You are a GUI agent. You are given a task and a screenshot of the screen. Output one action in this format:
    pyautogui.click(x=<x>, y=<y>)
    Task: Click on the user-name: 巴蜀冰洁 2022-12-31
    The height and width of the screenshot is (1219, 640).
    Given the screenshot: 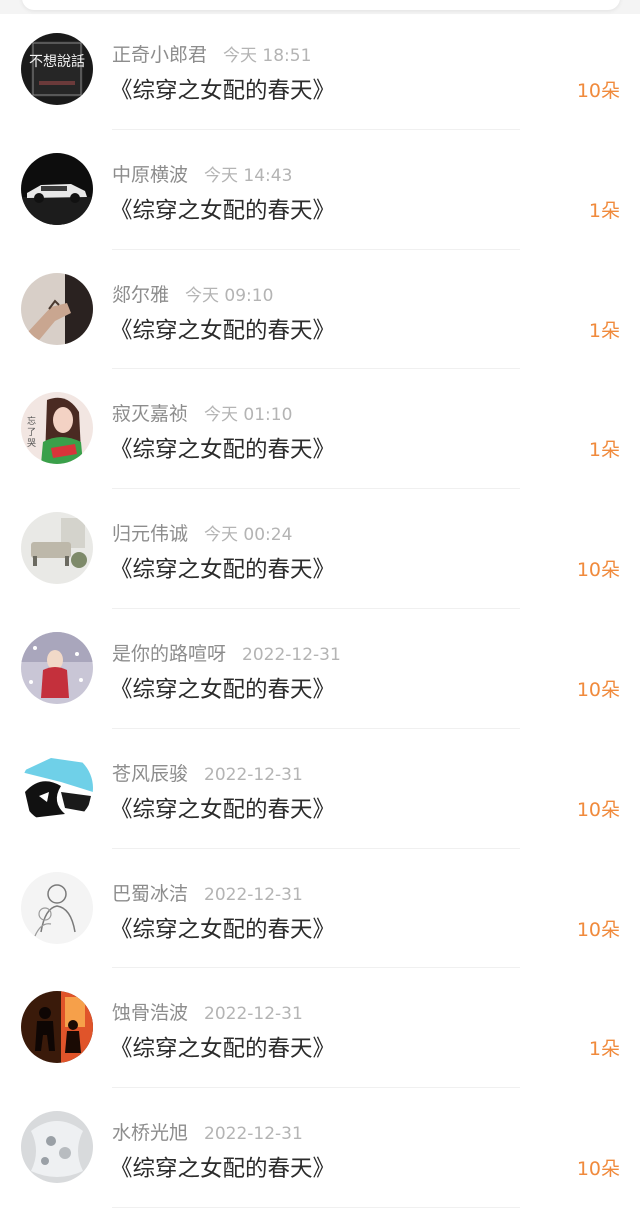 What is the action you would take?
    pyautogui.click(x=207, y=892)
    